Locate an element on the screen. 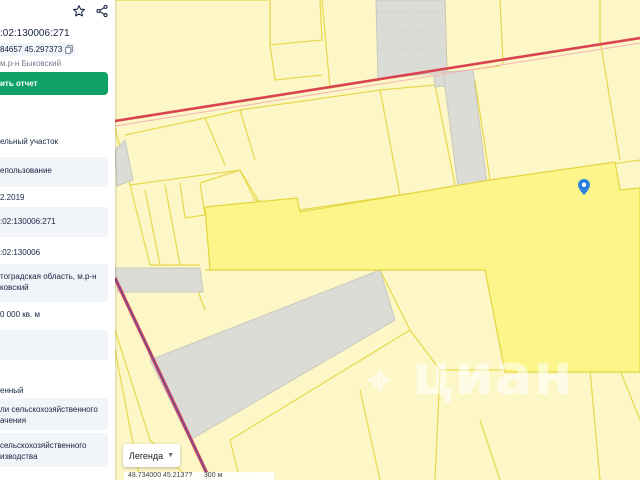  info-row-text: 0 000 кв. м is located at coordinates (20, 314).